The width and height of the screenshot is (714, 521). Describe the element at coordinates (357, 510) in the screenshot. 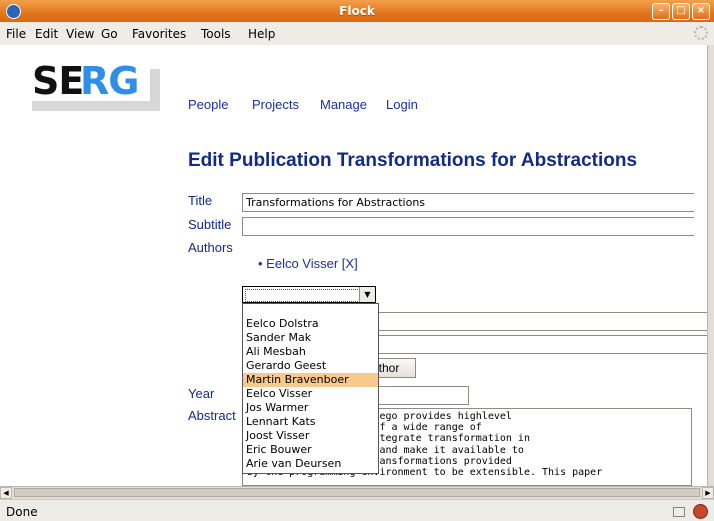

I see `status-bar: Done` at that location.